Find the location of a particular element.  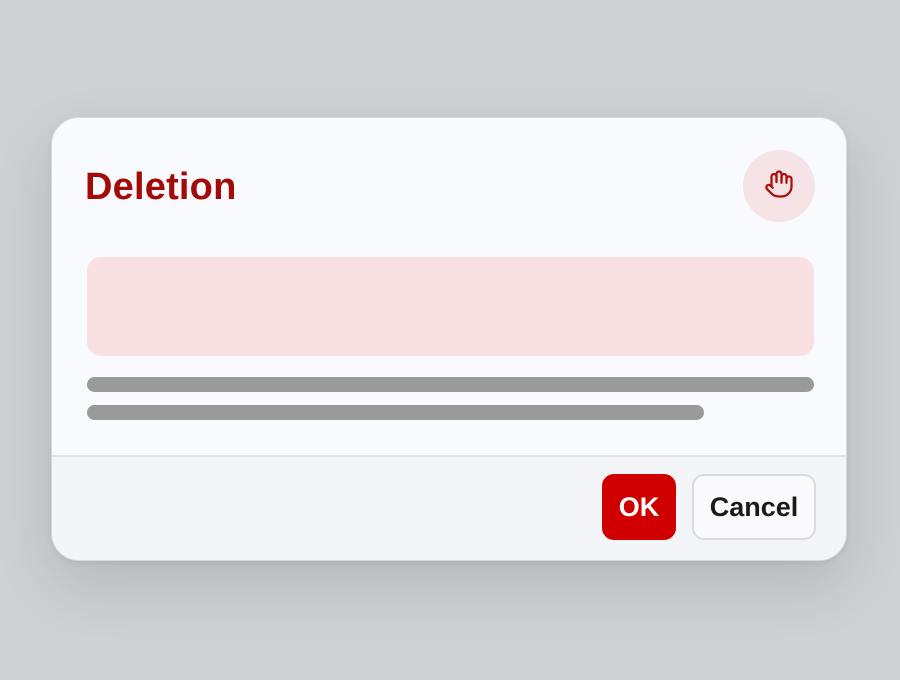

hand-icon-button is located at coordinates (779, 186).